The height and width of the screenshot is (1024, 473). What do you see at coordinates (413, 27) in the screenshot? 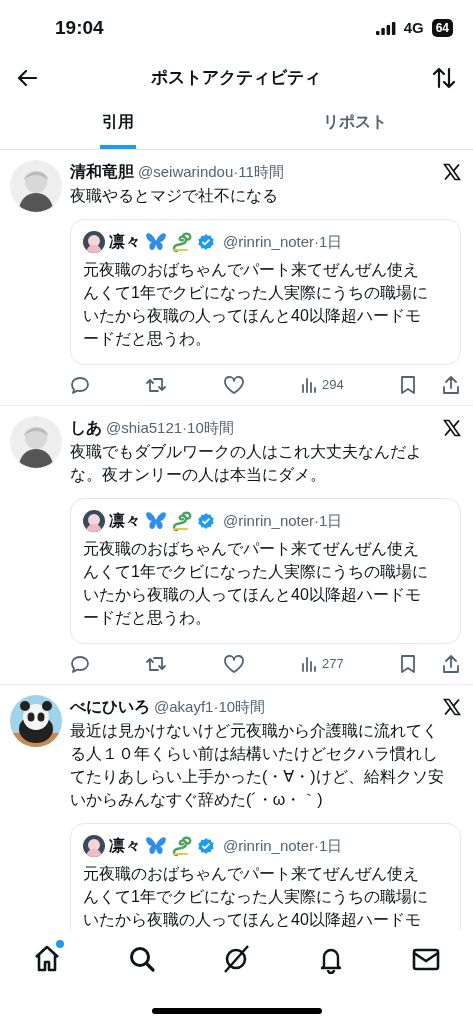
I see `network-type: 4G` at bounding box center [413, 27].